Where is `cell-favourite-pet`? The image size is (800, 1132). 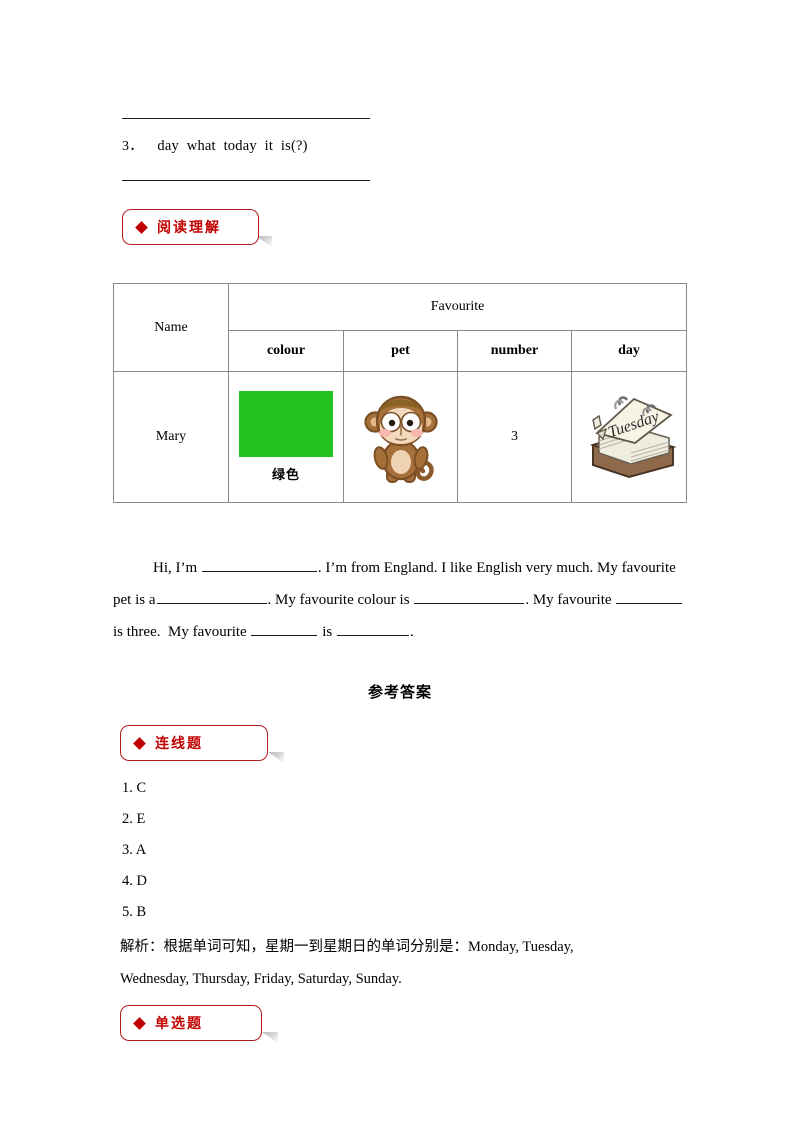
cell-favourite-pet is located at coordinates (400, 437).